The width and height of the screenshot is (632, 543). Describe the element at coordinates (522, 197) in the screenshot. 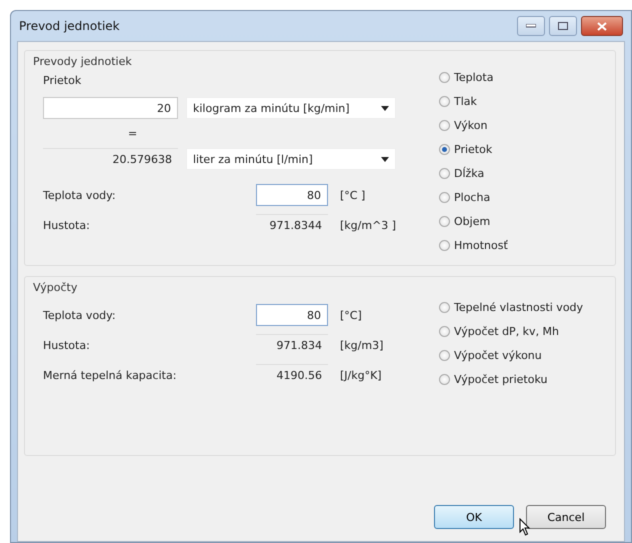

I see `radio-button: Plocha` at that location.